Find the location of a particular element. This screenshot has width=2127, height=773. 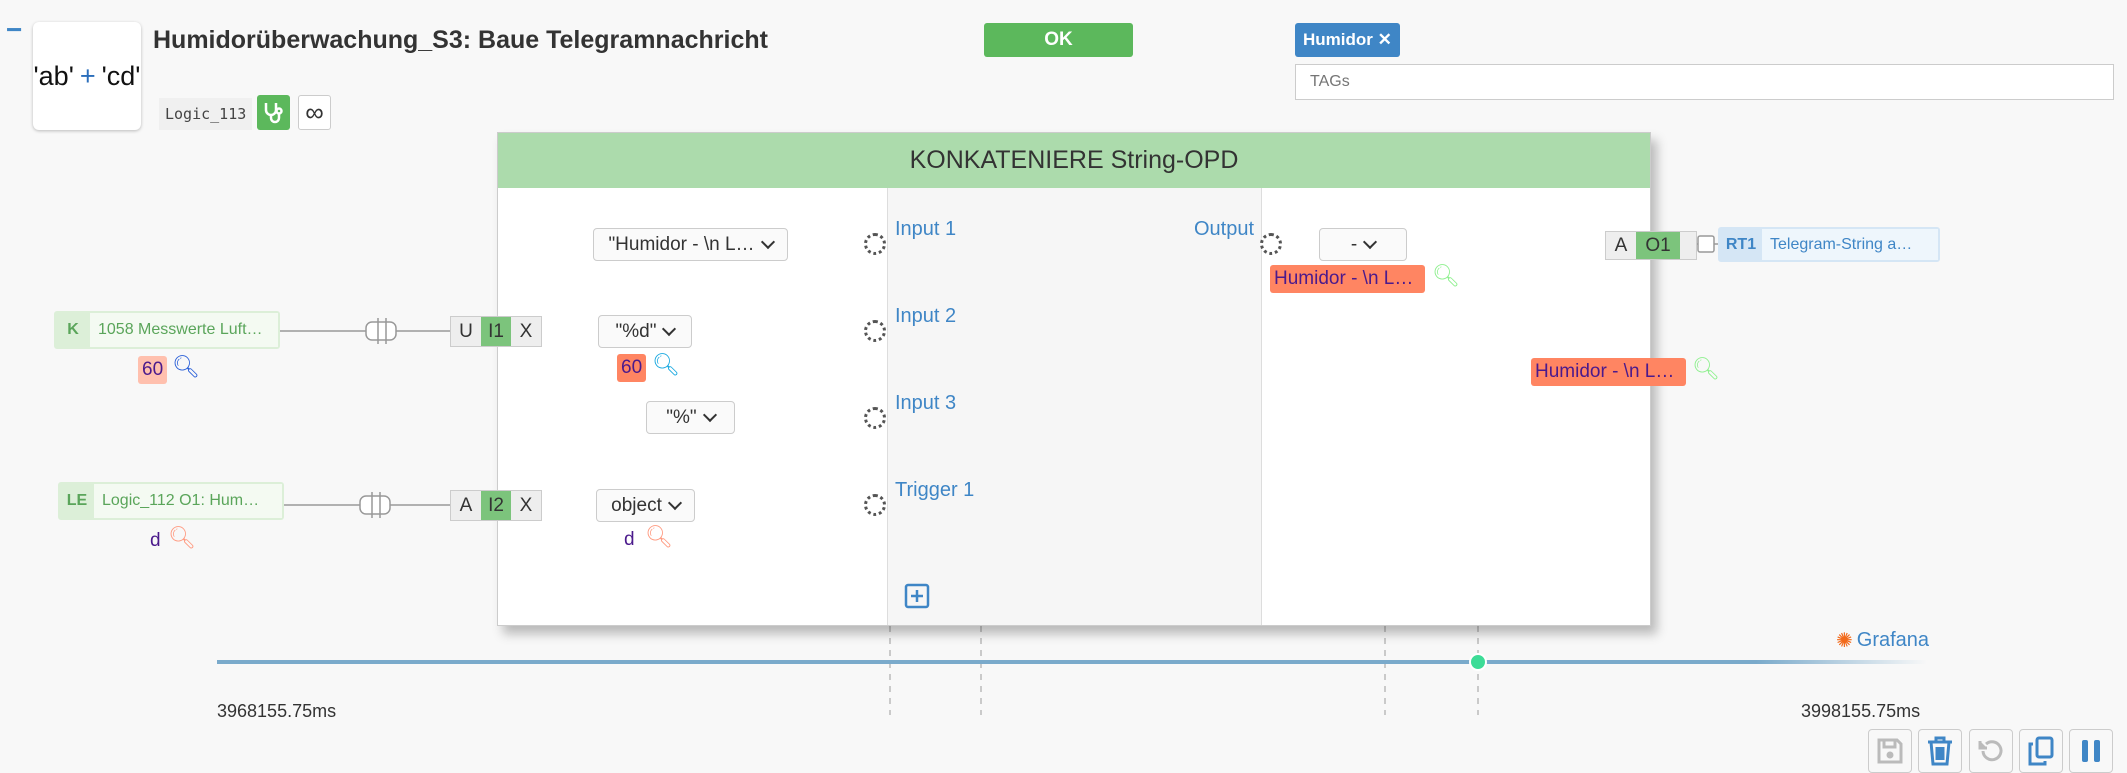

dropdown-value: - is located at coordinates (1354, 244).